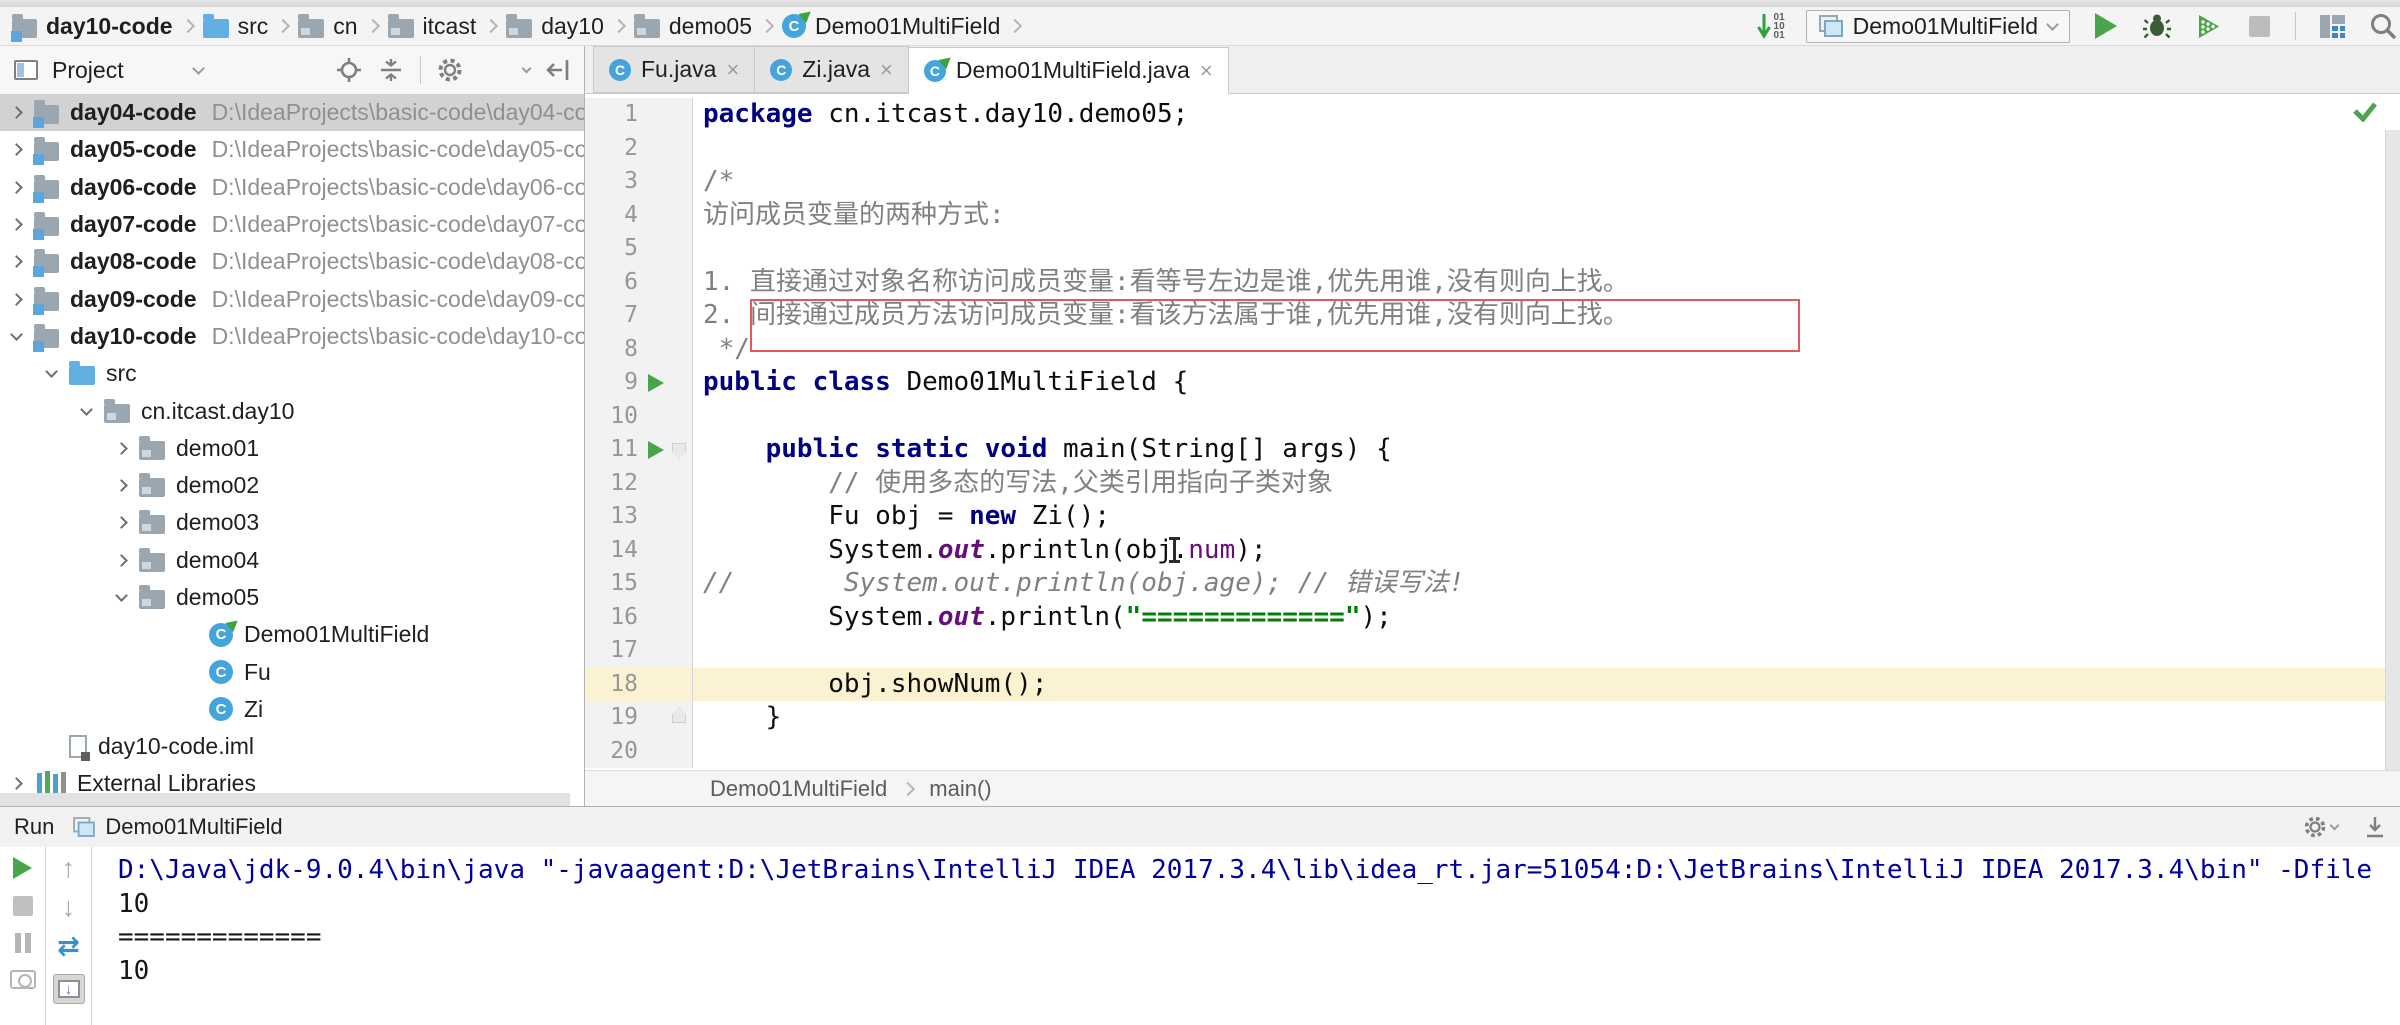 Image resolution: width=2400 pixels, height=1025 pixels. I want to click on pin-output-icon, so click(68, 989).